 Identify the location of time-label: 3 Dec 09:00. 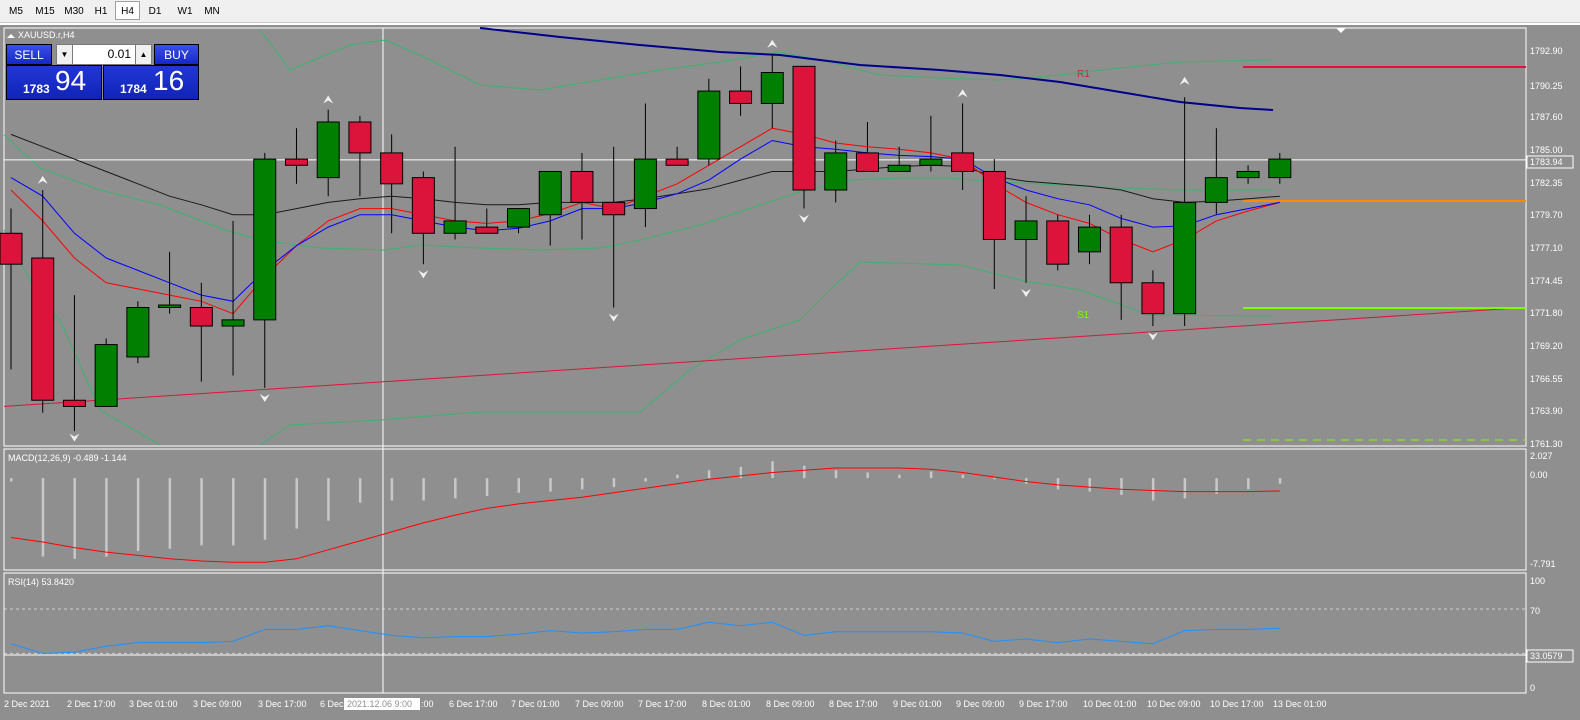
(217, 704).